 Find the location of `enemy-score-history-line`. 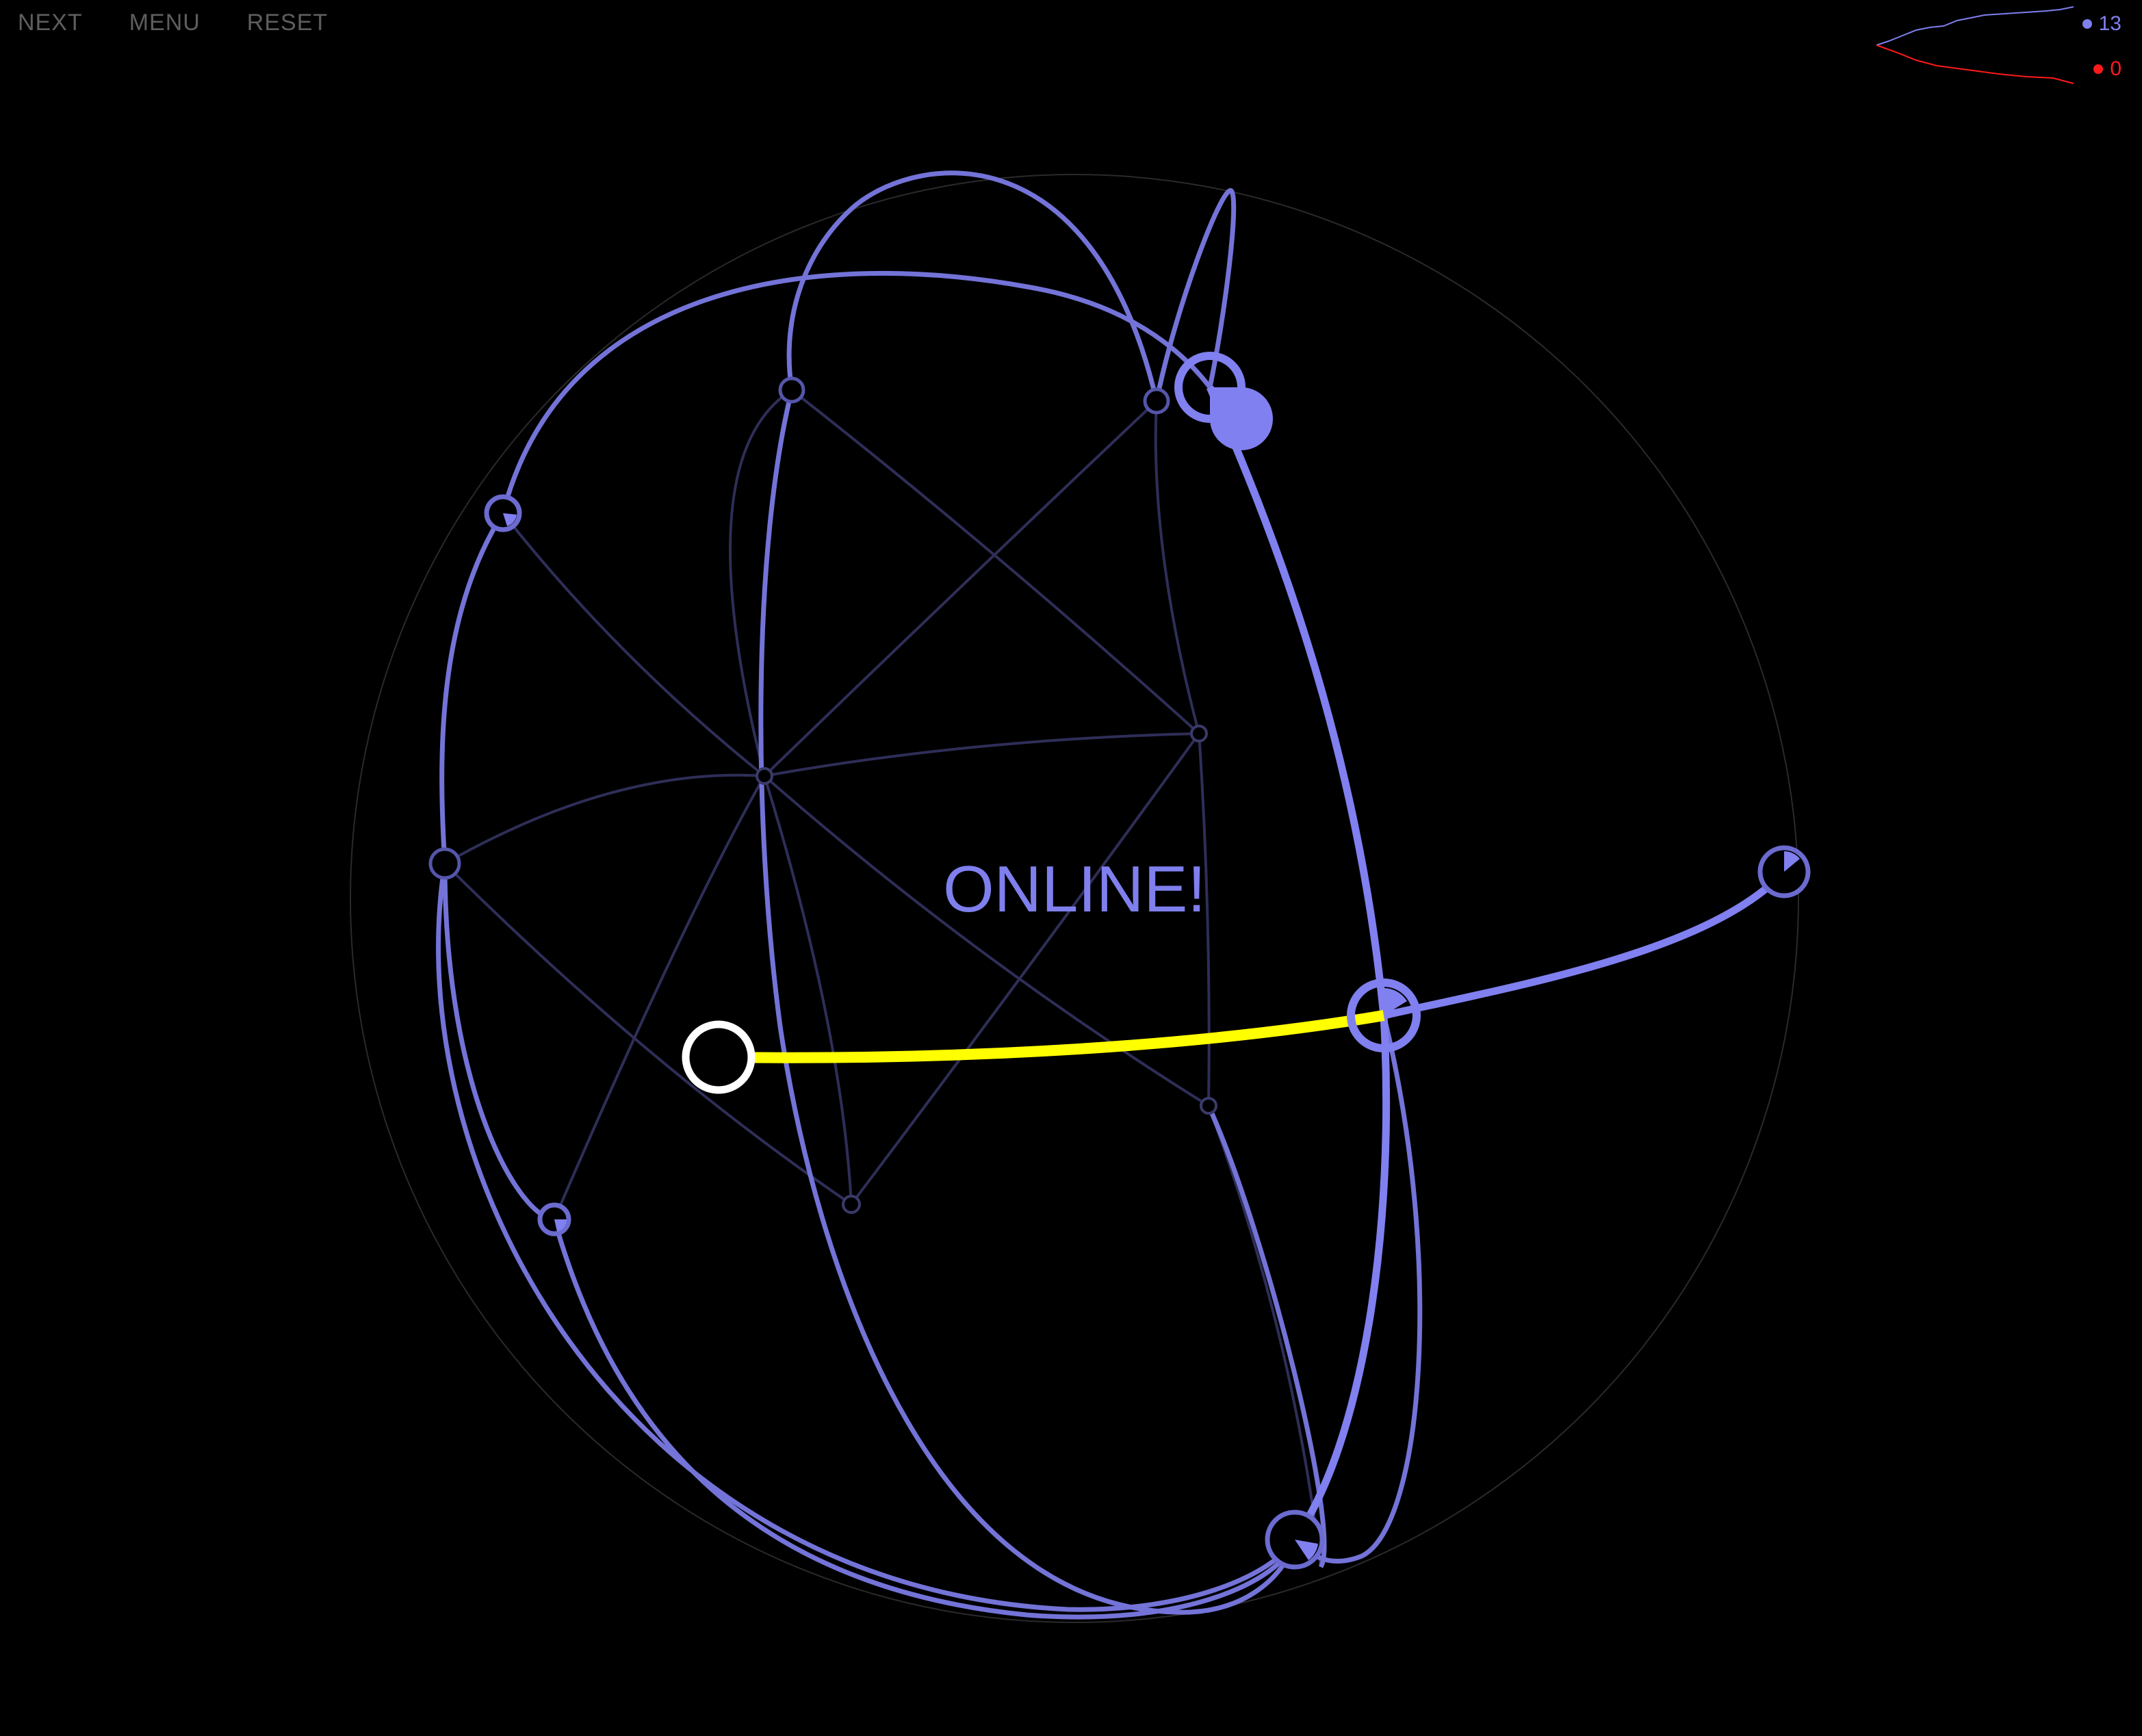

enemy-score-history-line is located at coordinates (1975, 64).